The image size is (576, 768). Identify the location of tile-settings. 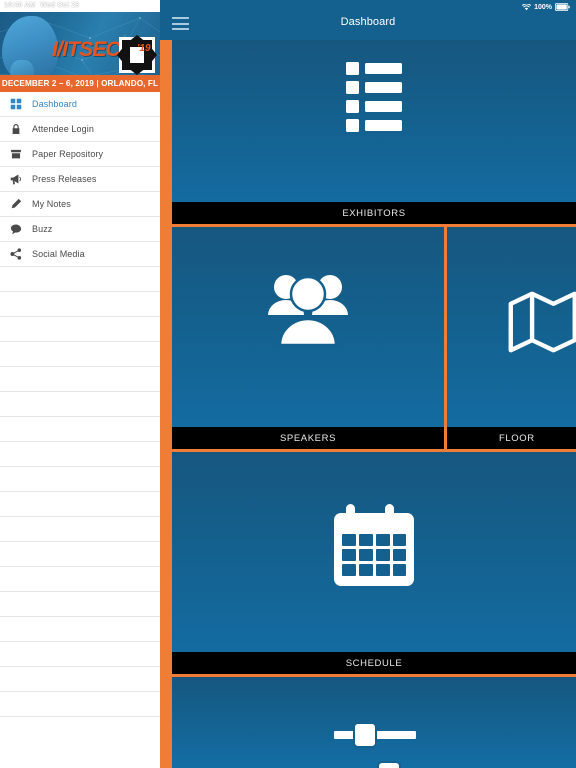
(374, 722).